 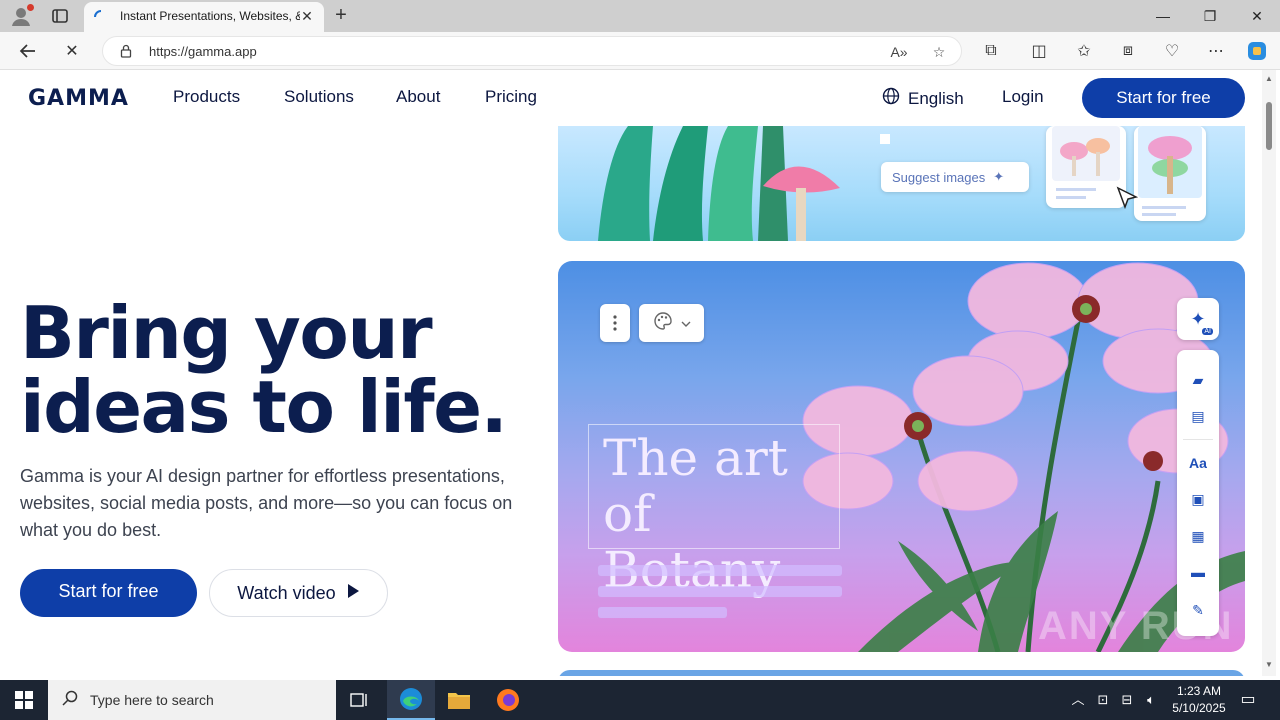 What do you see at coordinates (60, 16) in the screenshot?
I see `tab-actions-icon` at bounding box center [60, 16].